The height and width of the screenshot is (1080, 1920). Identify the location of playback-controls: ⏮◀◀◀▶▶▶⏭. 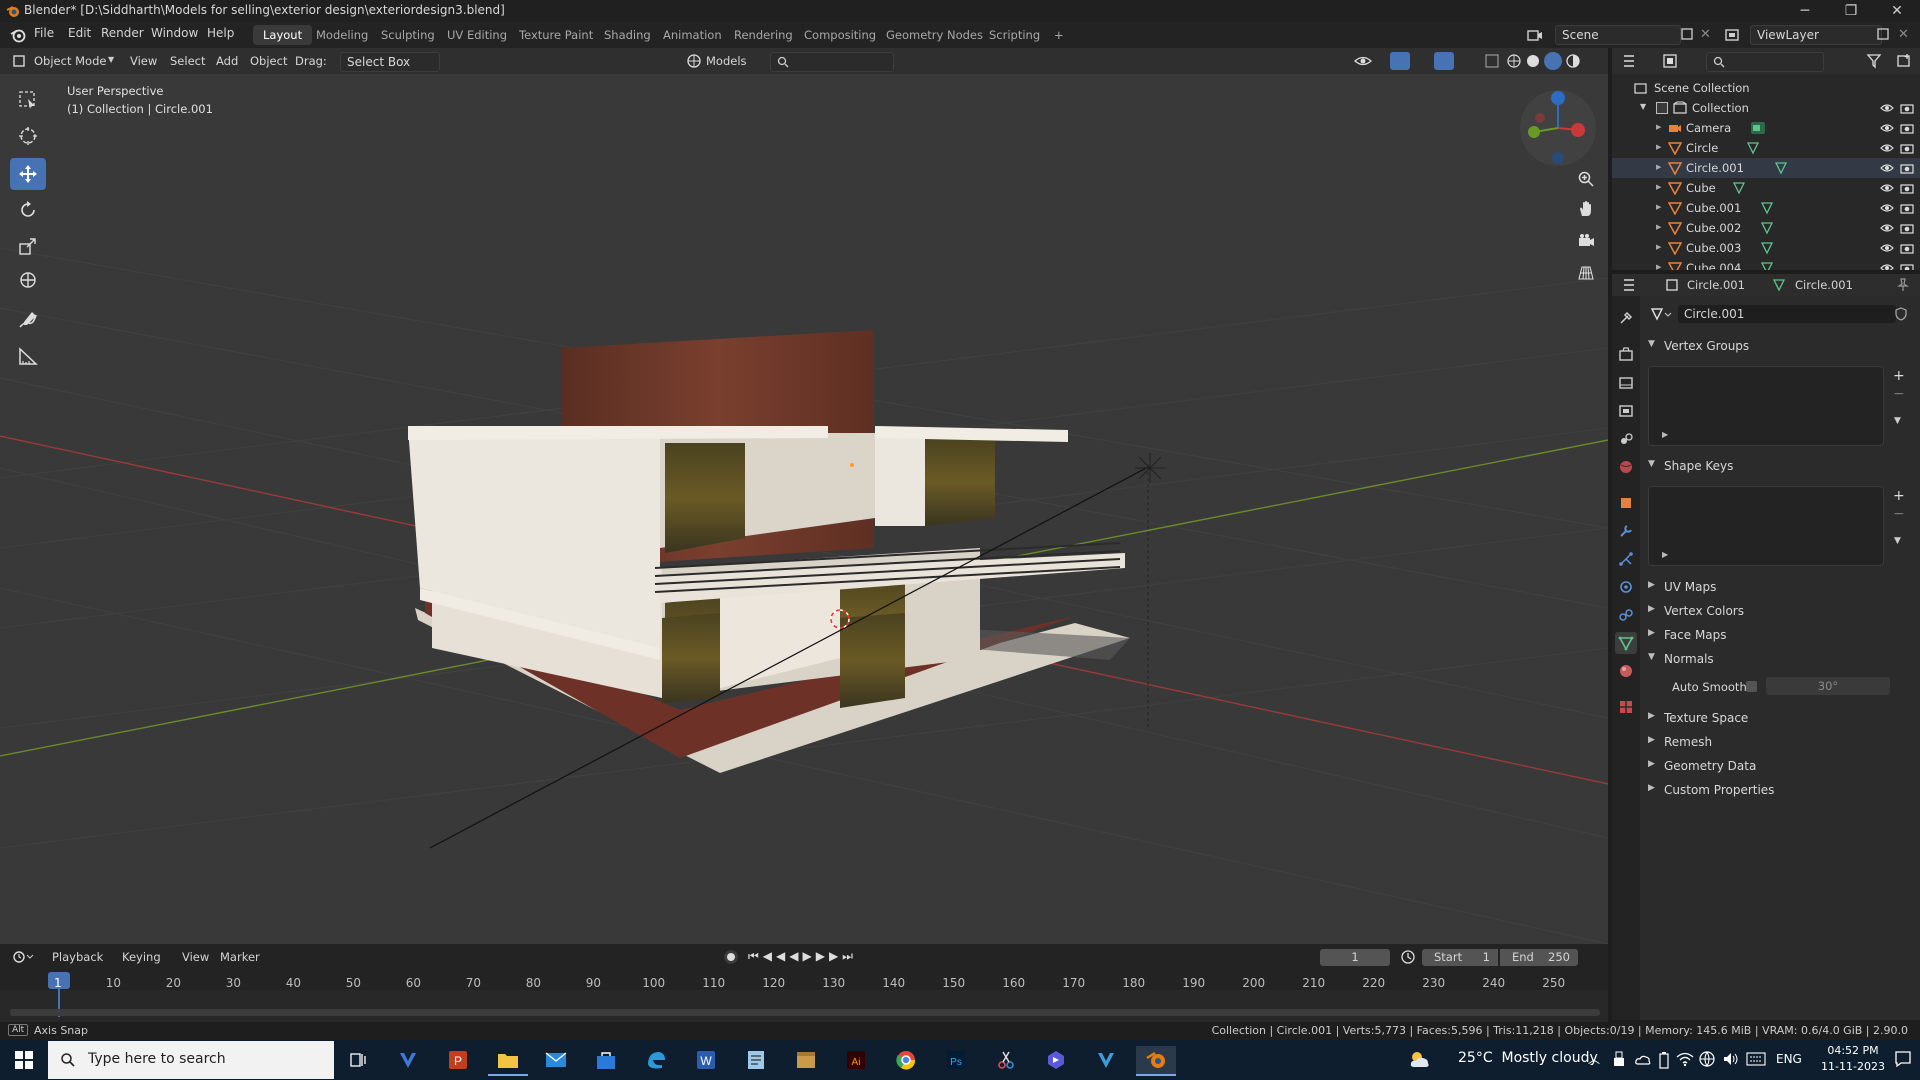
(802, 956).